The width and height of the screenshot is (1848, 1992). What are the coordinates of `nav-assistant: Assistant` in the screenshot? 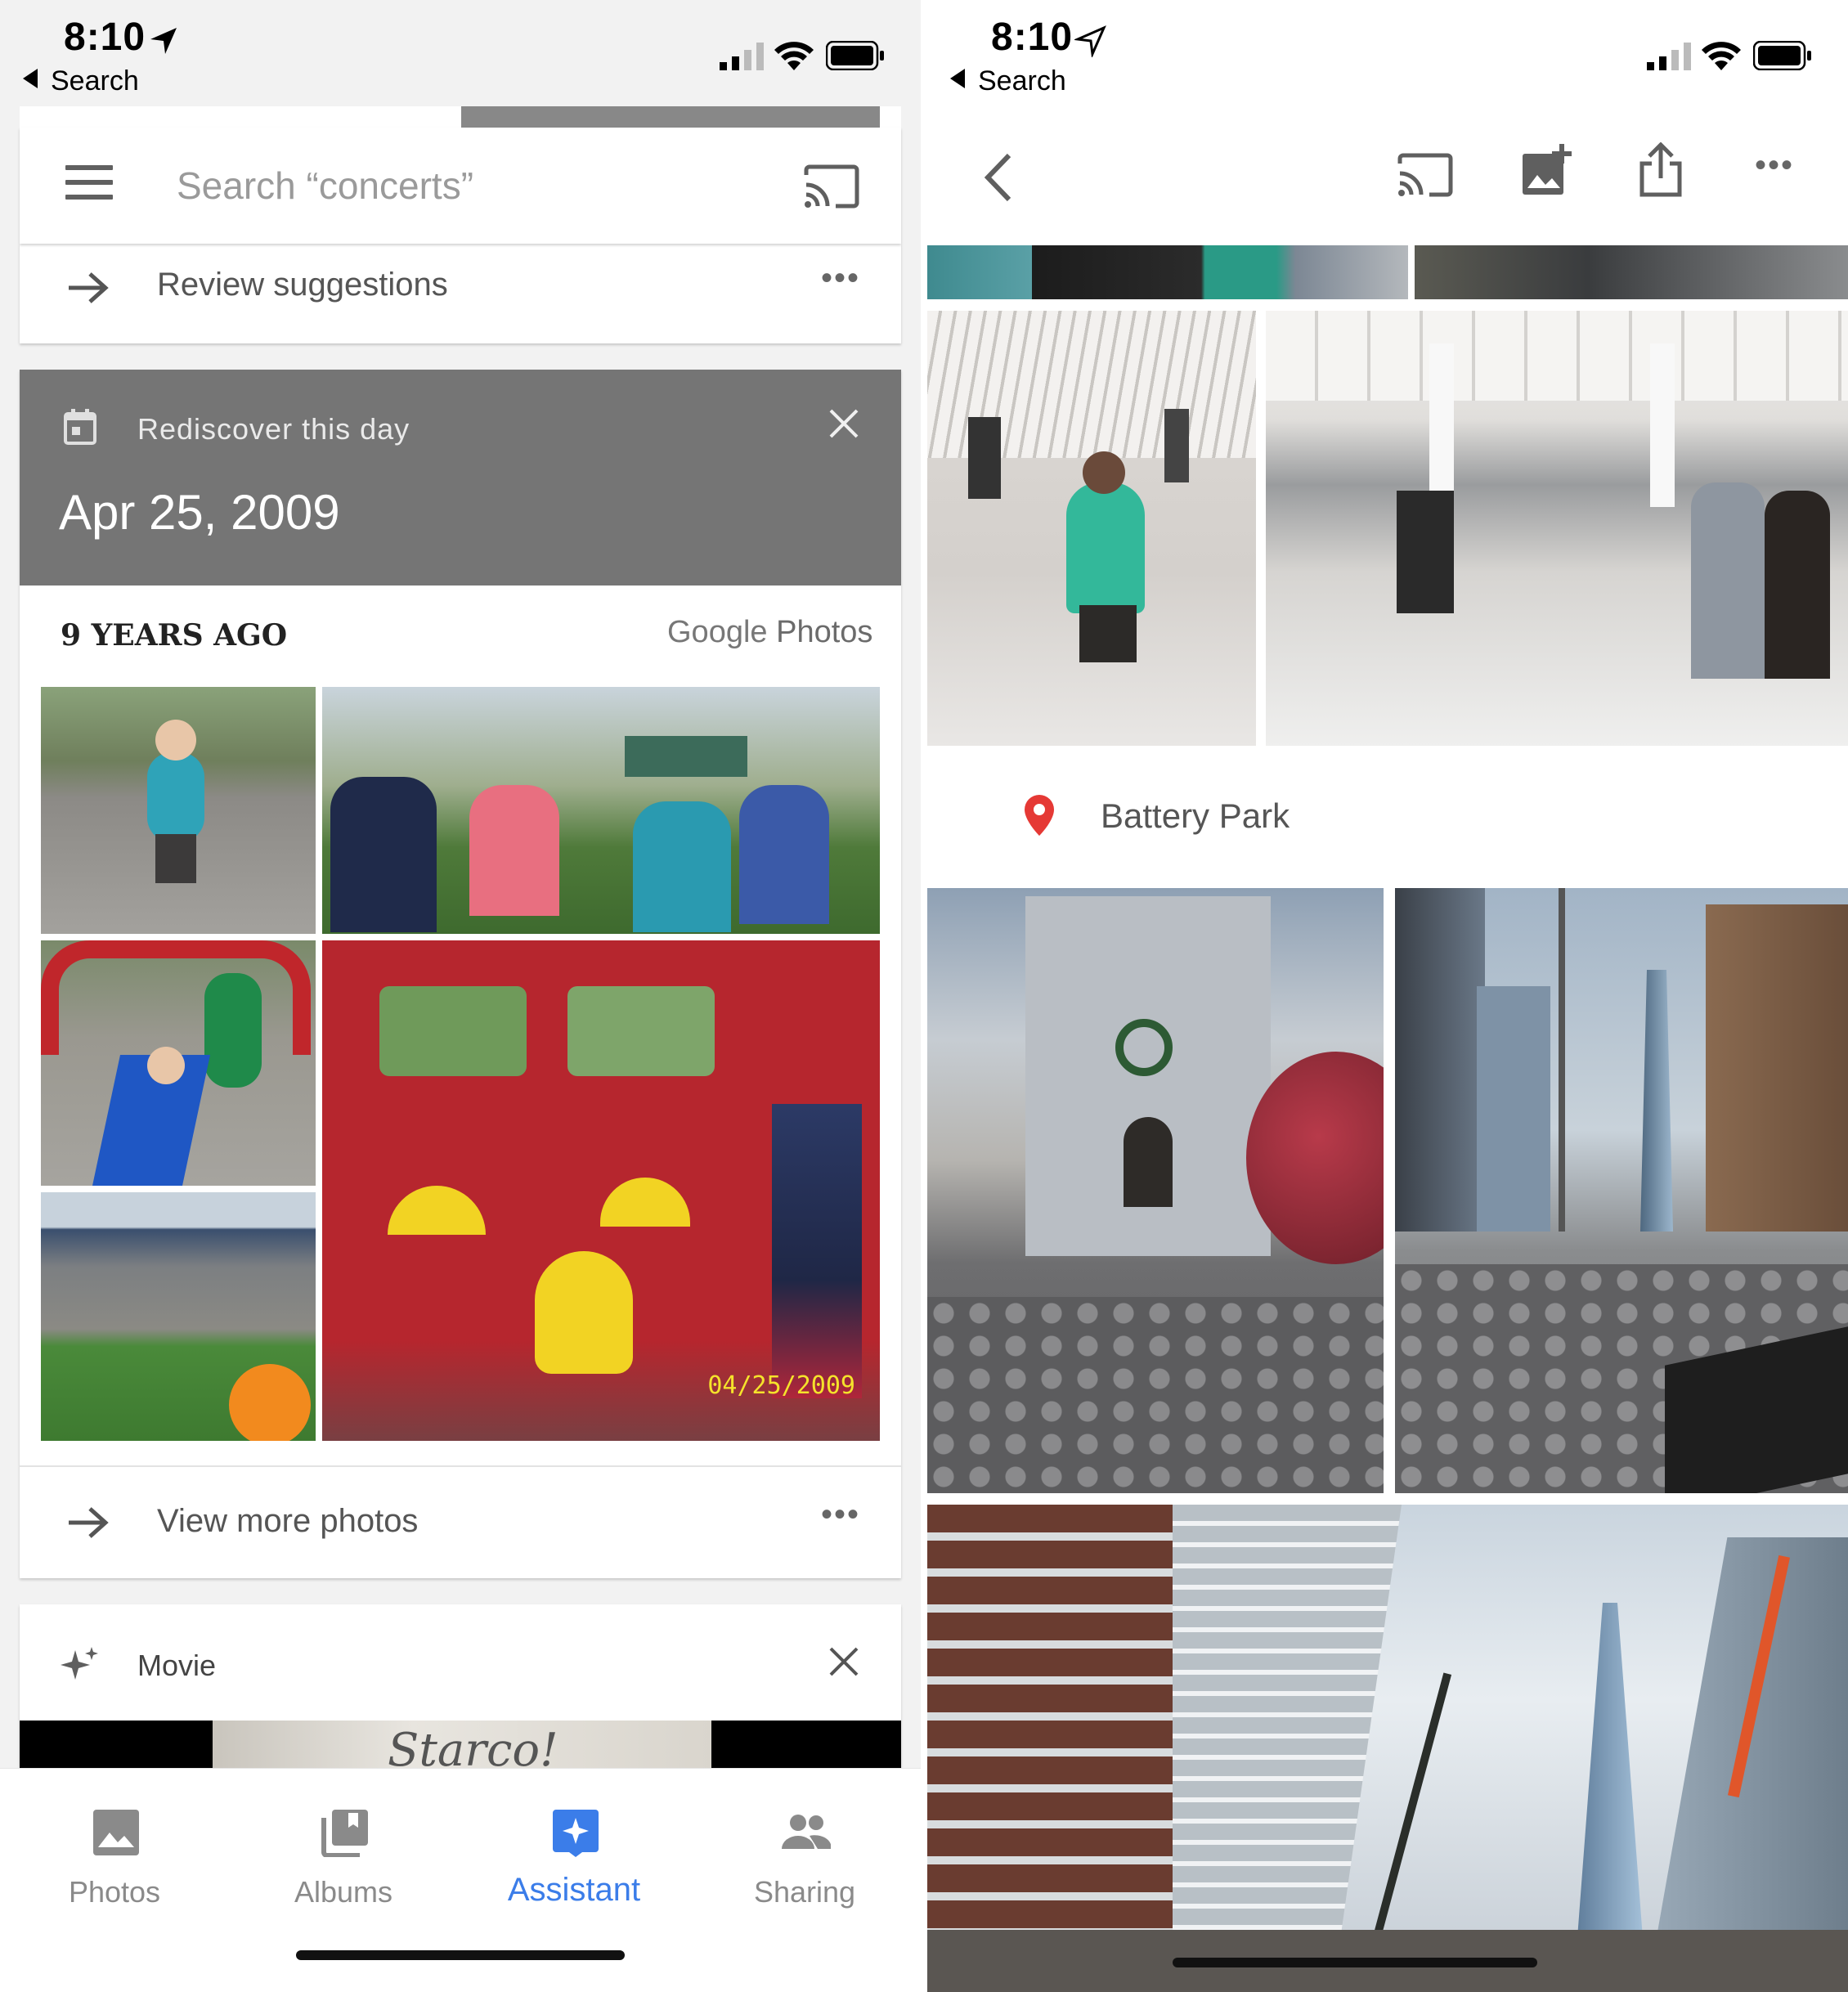 It's located at (574, 1847).